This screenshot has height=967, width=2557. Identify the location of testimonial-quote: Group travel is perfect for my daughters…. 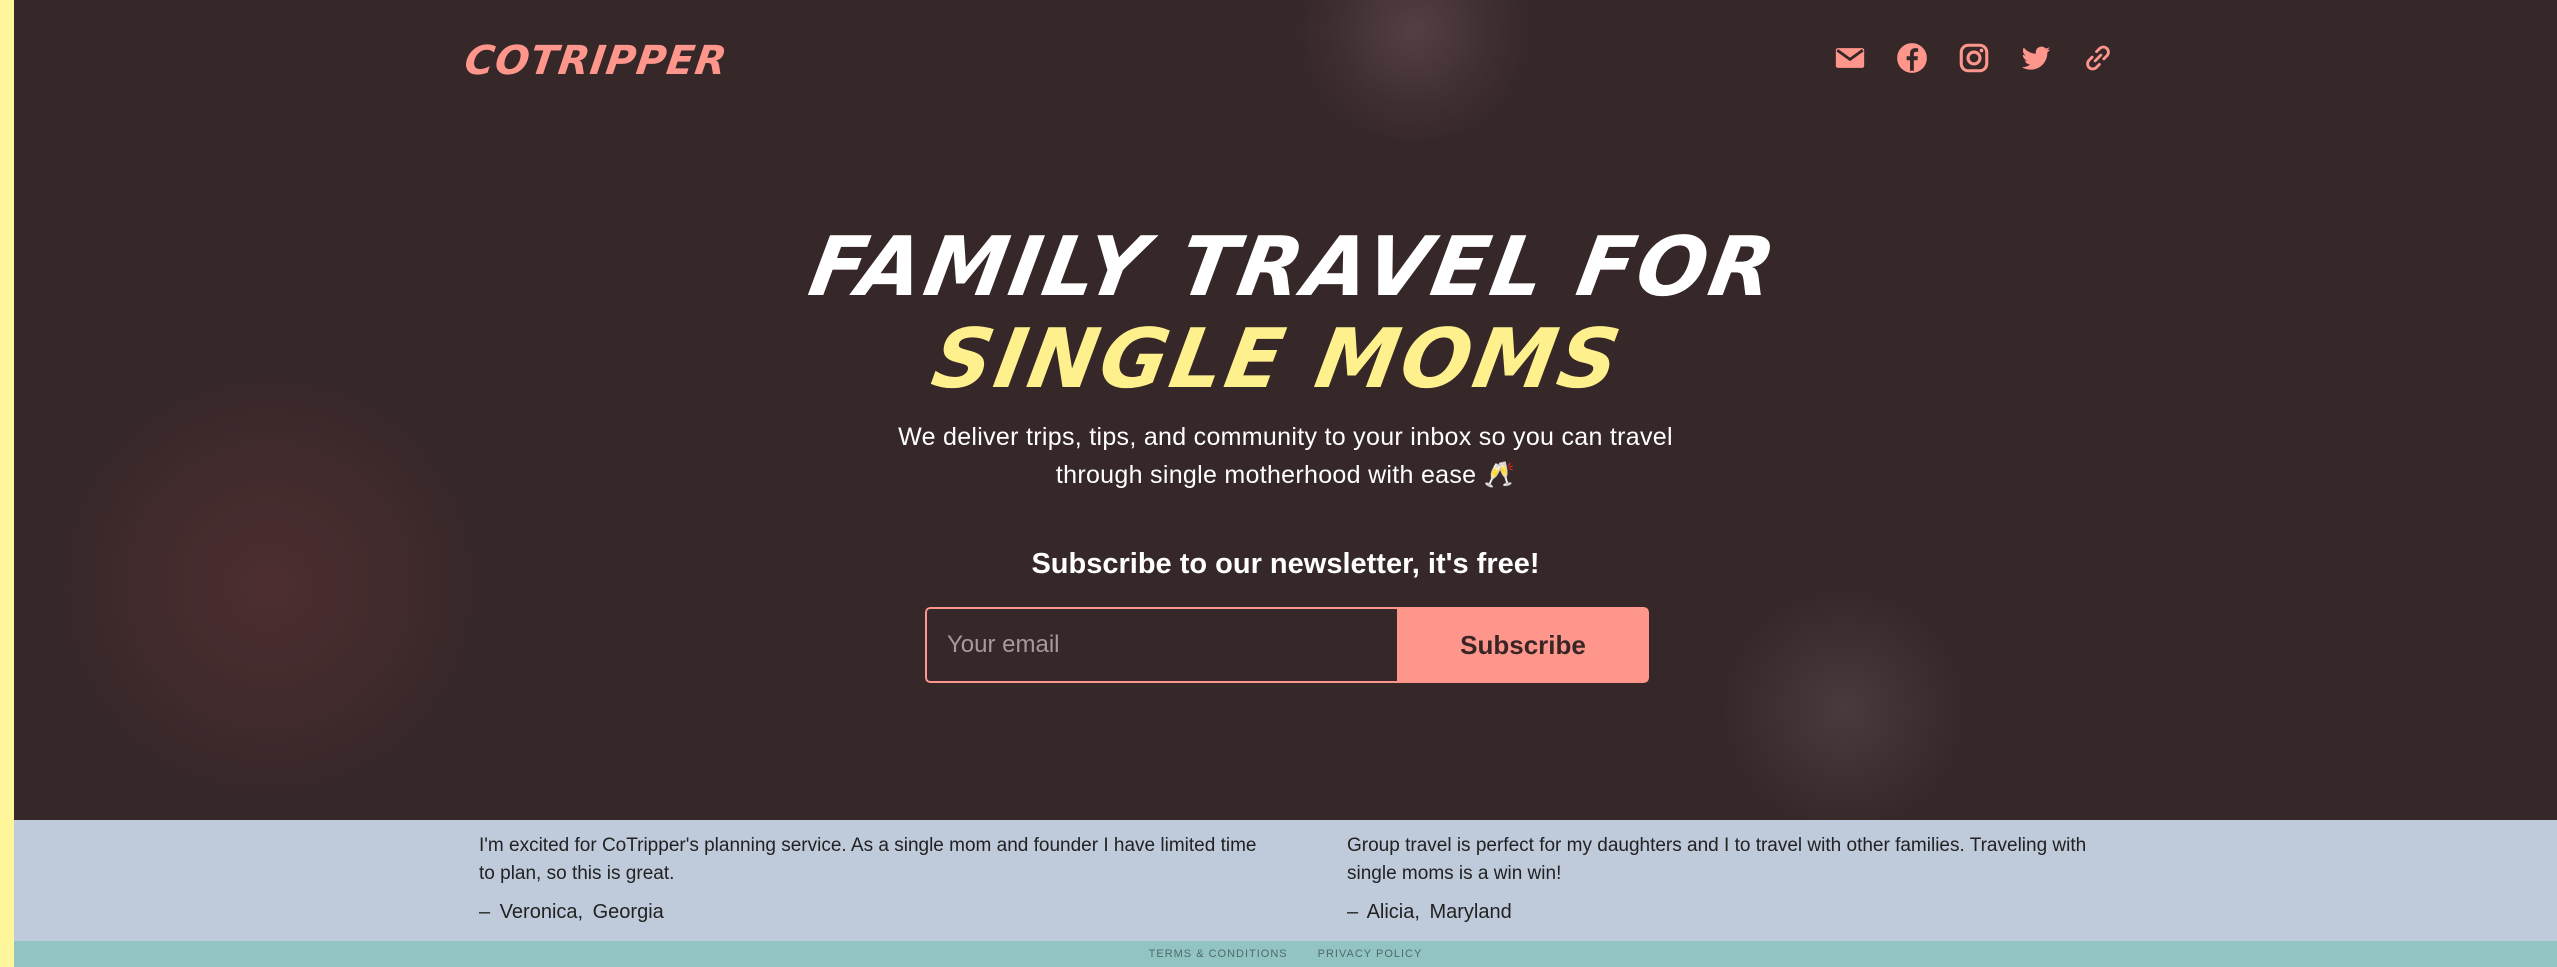
(1717, 859).